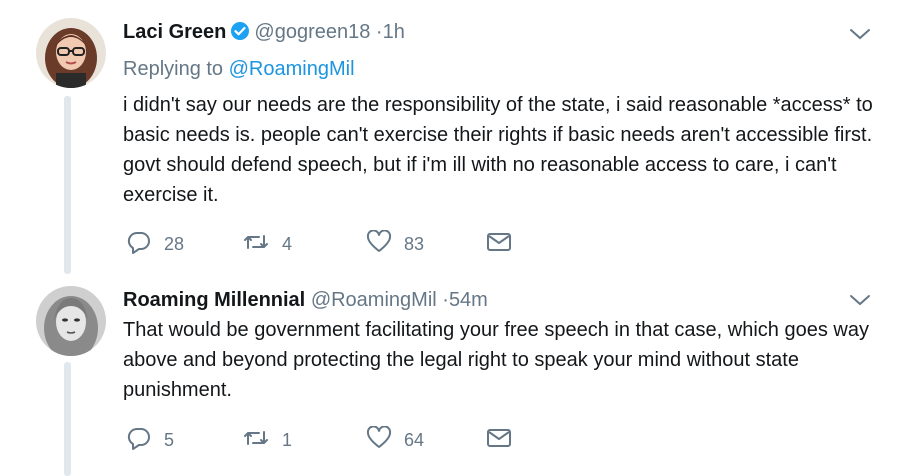 Image resolution: width=900 pixels, height=476 pixels. I want to click on retweet-button: 4, so click(267, 244).